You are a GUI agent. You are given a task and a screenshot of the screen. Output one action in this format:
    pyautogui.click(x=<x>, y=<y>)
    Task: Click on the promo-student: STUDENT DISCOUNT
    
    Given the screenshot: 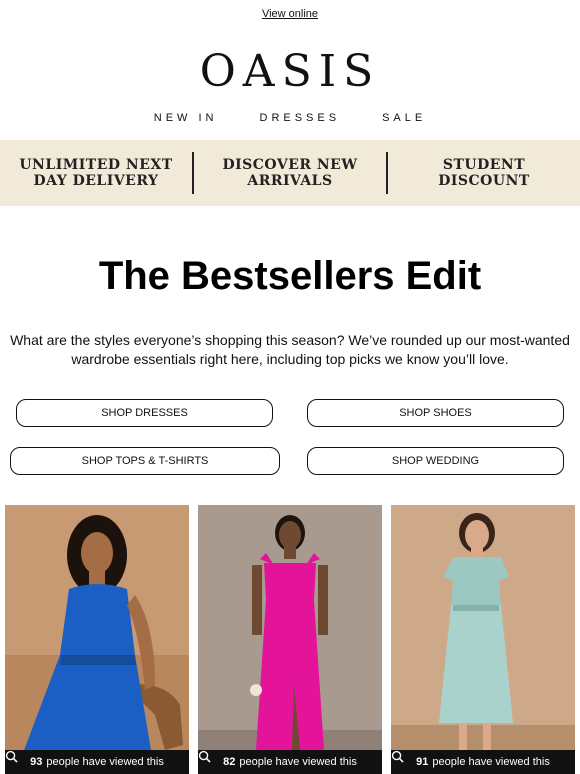 What is the action you would take?
    pyautogui.click(x=484, y=173)
    